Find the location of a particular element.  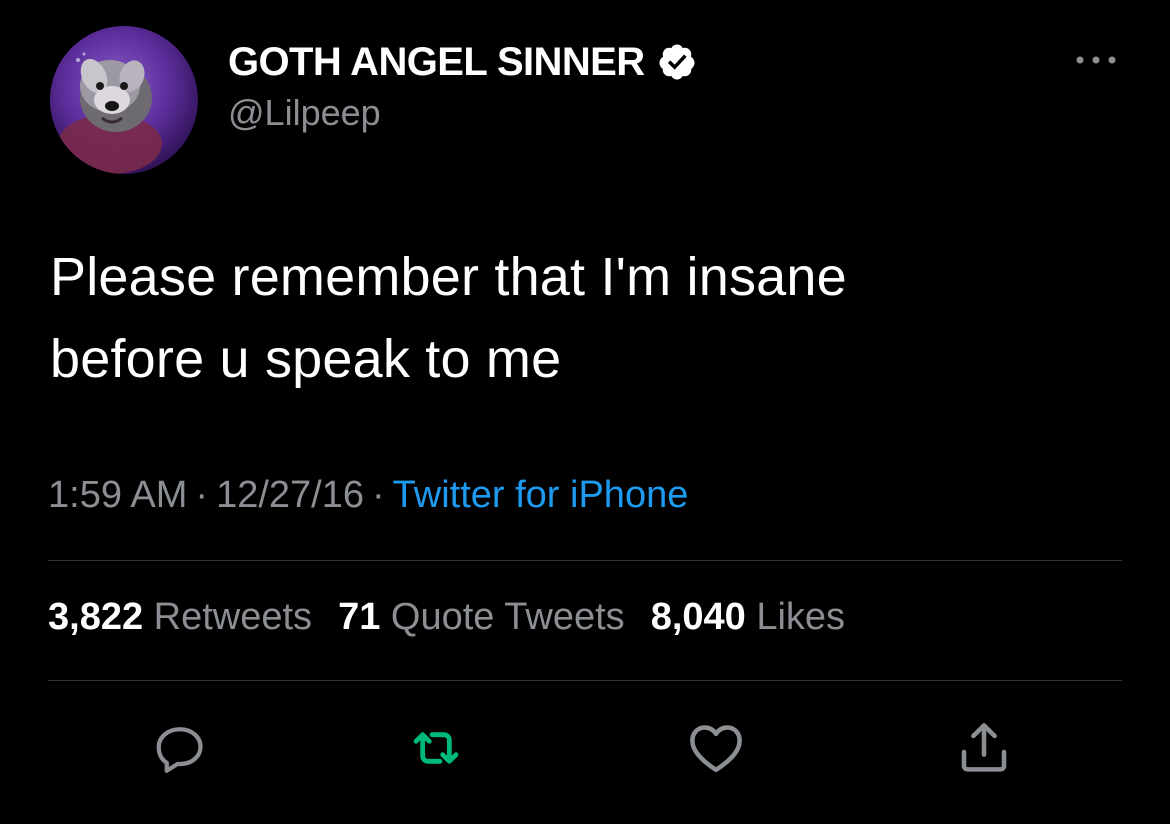

tweet-time: 1:59 AM is located at coordinates (117, 495).